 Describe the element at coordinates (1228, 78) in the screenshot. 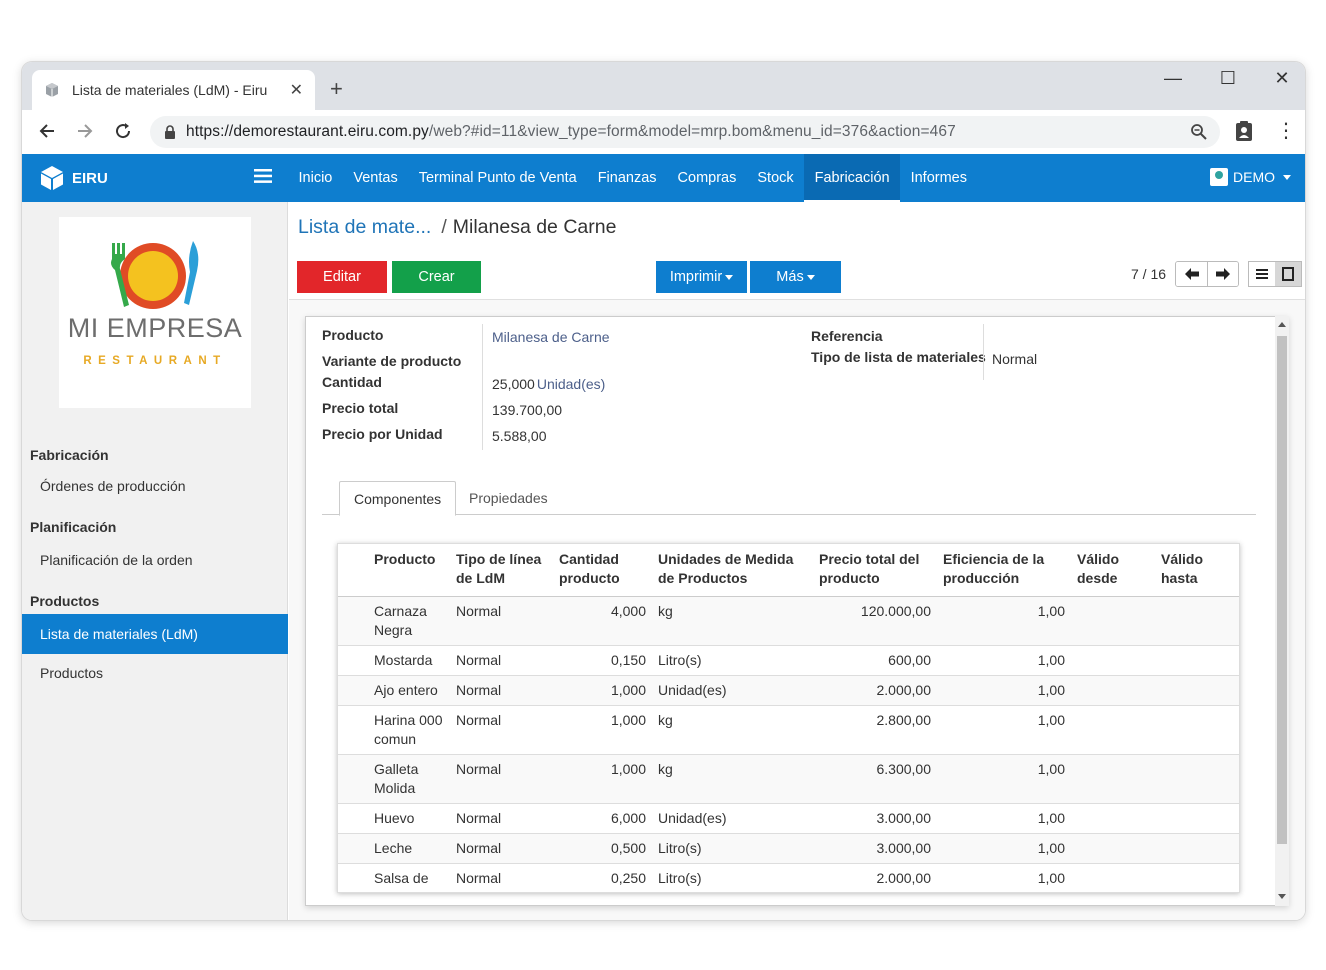

I see `maximize-icon: ☐` at that location.